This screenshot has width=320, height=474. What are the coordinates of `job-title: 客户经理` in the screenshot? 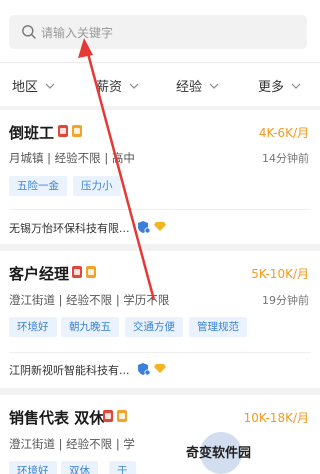 It's located at (39, 274).